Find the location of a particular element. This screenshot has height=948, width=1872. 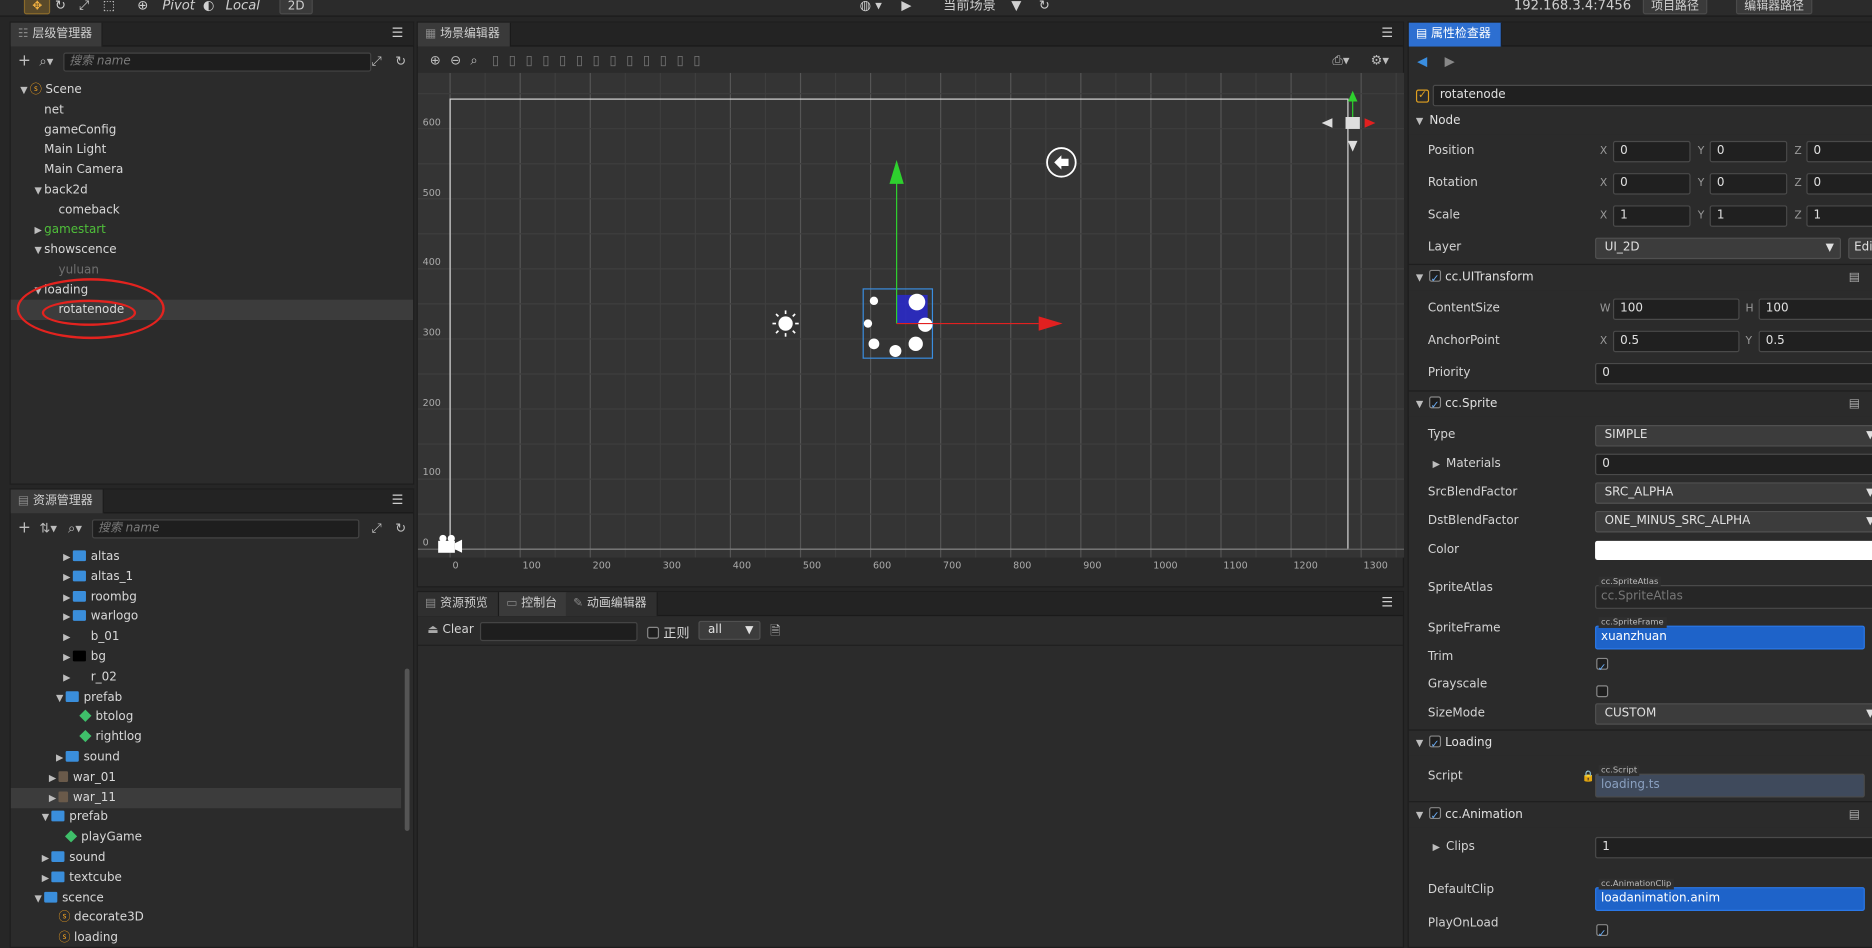

project-path-button: 项目路径 is located at coordinates (1675, 7).